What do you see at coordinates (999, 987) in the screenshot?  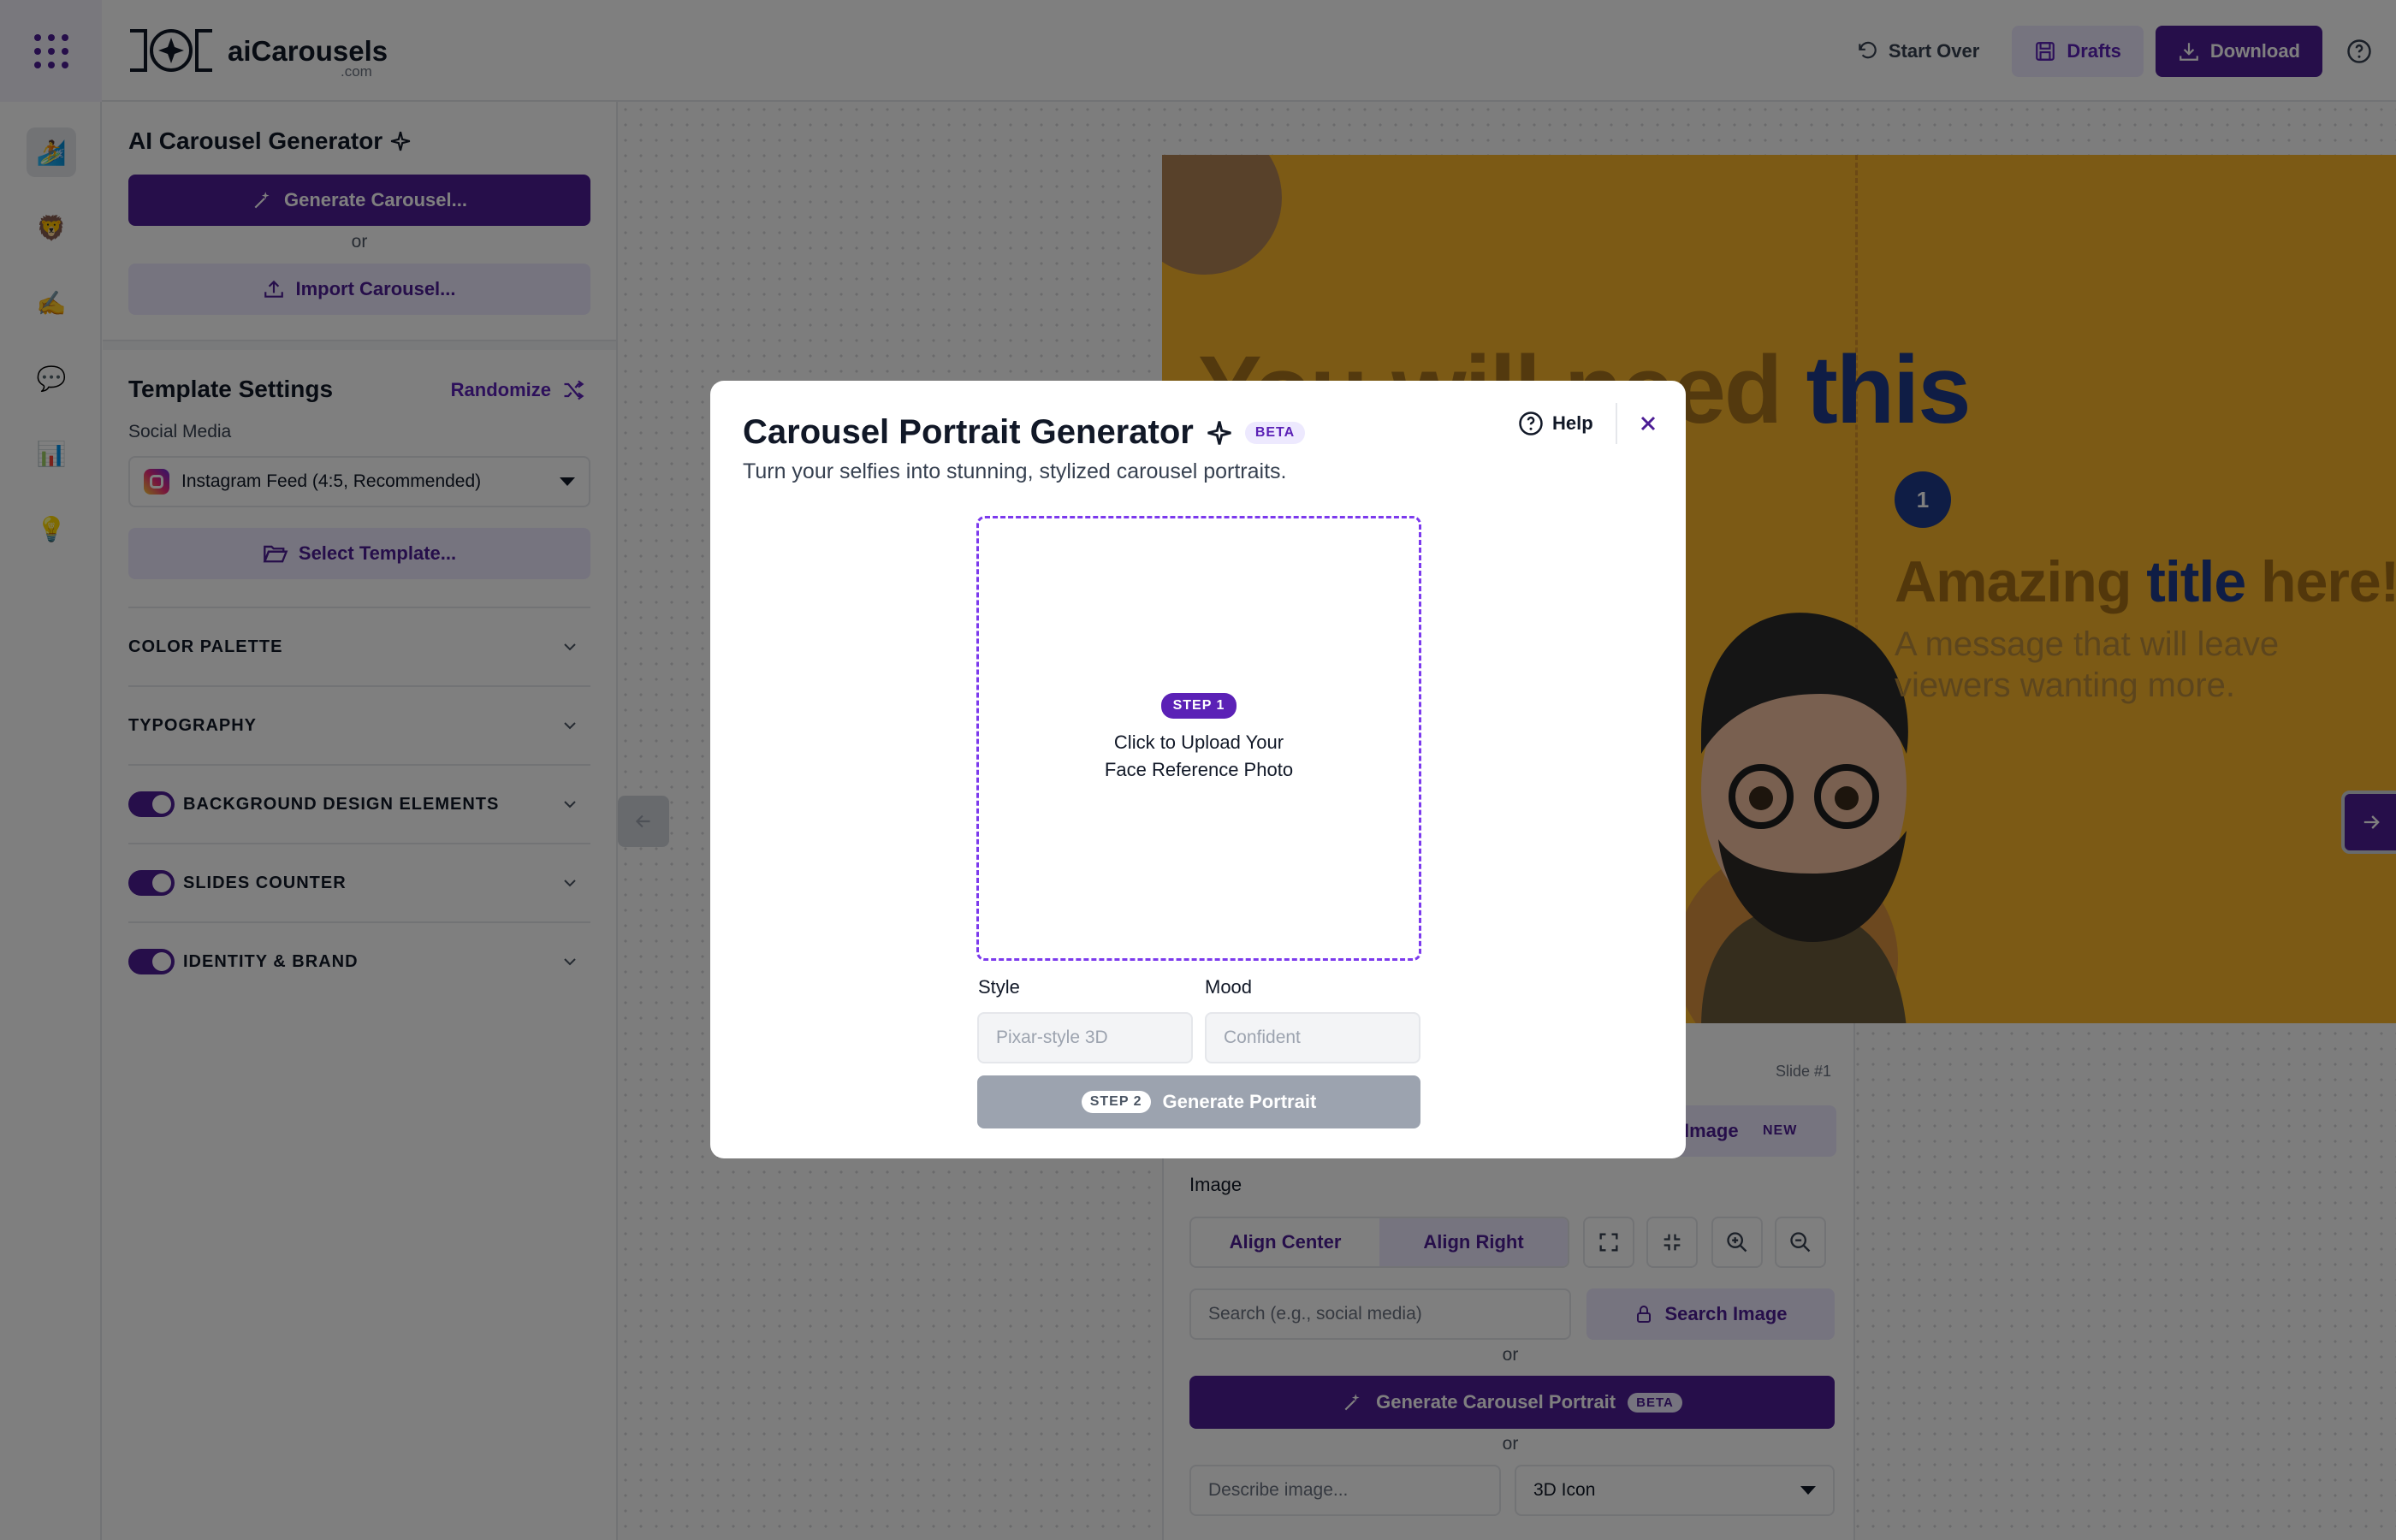 I see `style-label: Style` at bounding box center [999, 987].